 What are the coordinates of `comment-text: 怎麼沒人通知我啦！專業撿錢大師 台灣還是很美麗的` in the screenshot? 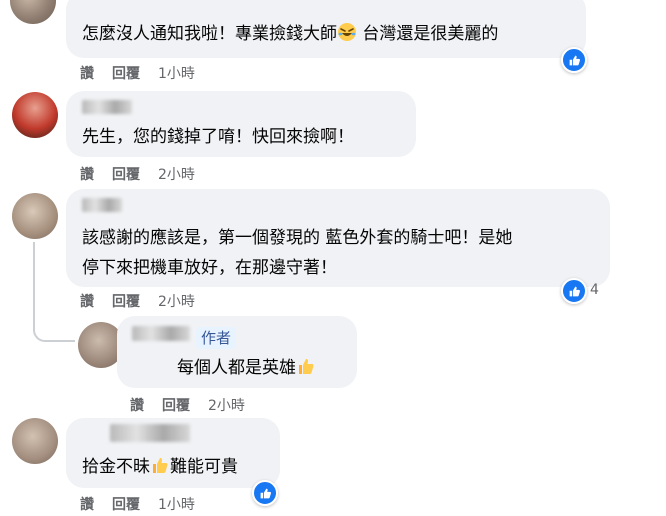 It's located at (290, 34).